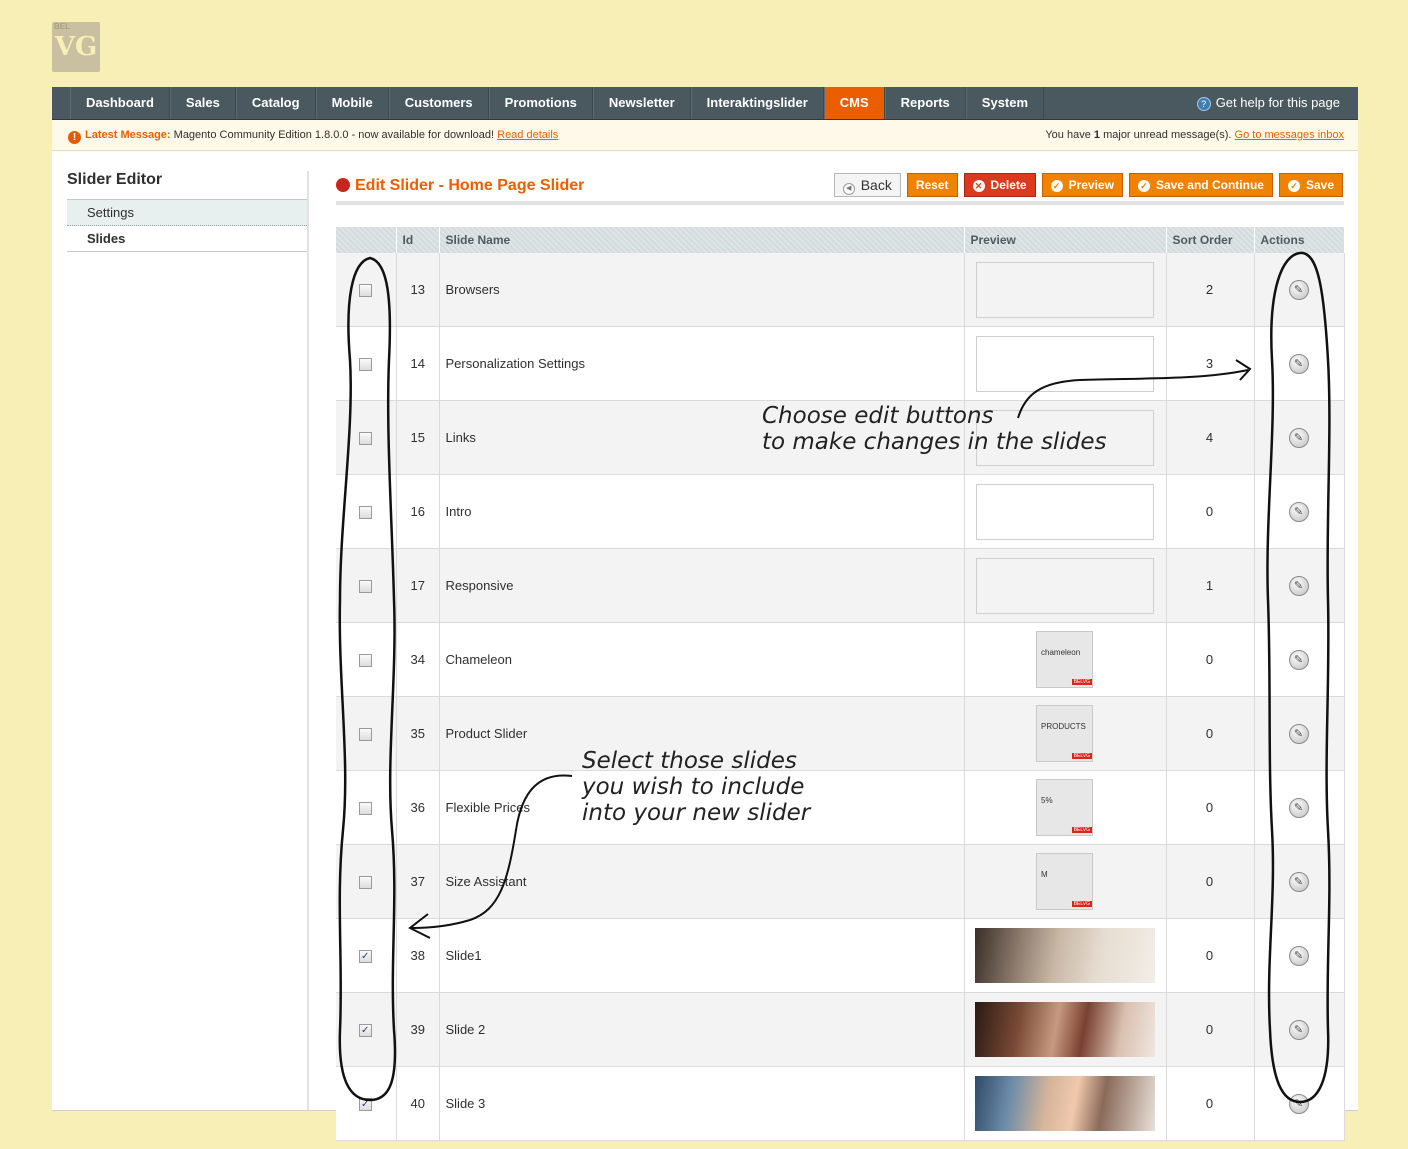  I want to click on table-row: 36 Flexible Prices 5% BELVG 0 ✎, so click(840, 807).